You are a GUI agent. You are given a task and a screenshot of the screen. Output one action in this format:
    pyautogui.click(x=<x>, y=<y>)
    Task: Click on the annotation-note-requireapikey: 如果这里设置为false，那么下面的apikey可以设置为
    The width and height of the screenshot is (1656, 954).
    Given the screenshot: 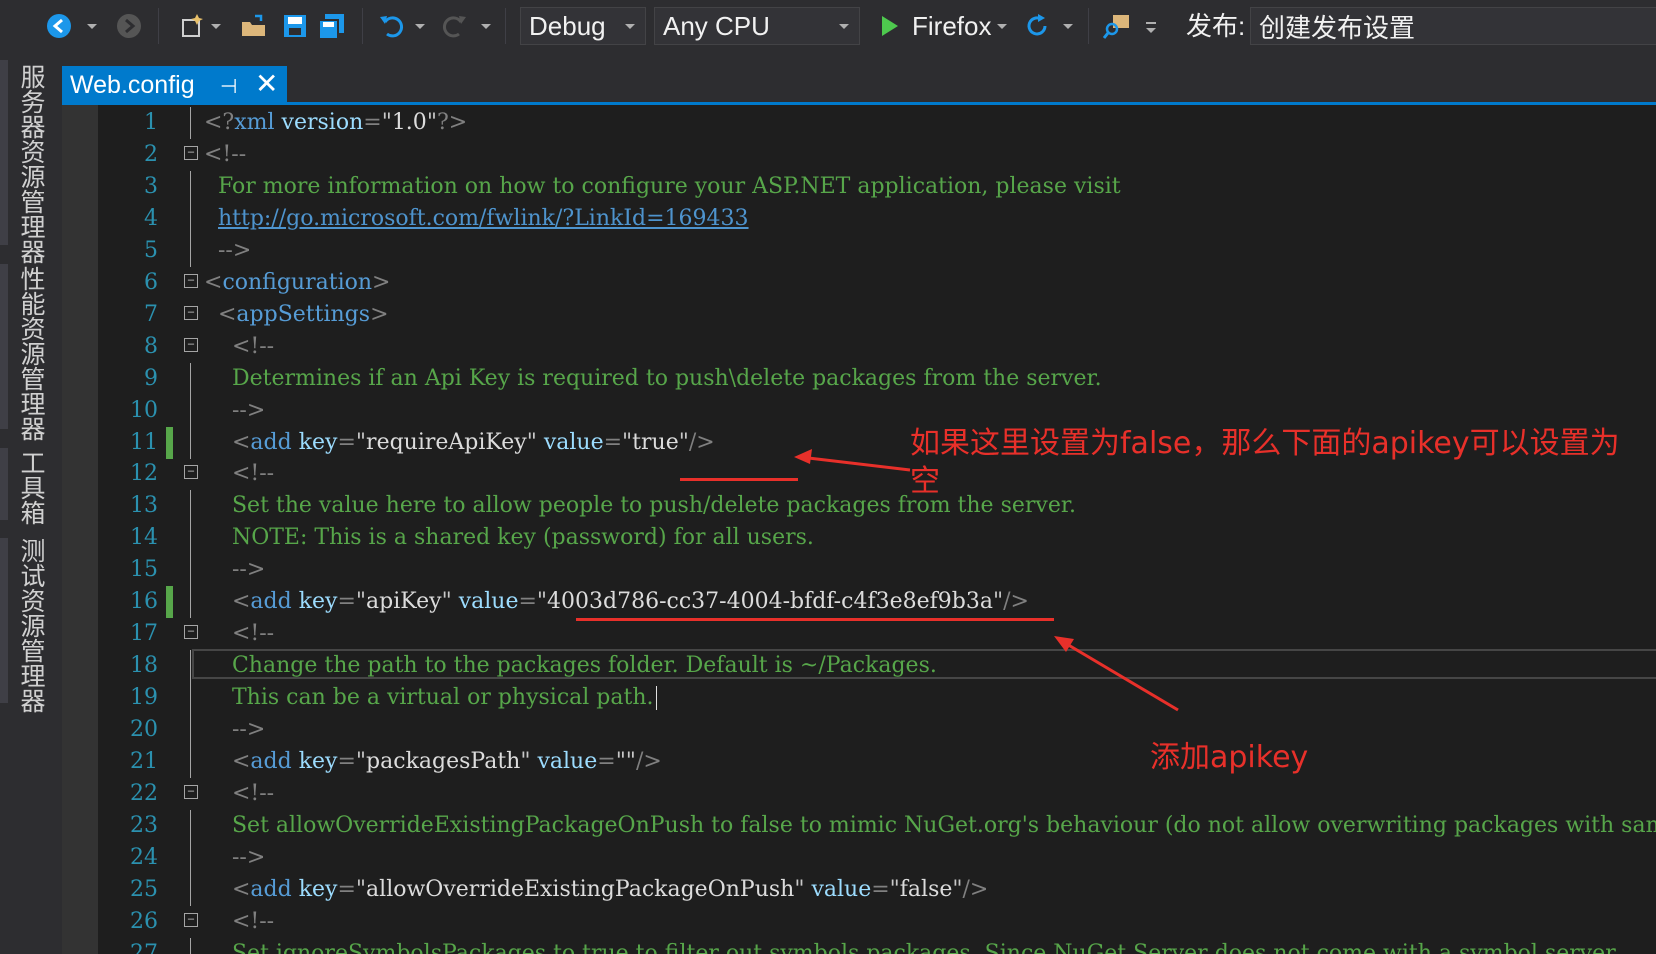 What is the action you would take?
    pyautogui.click(x=1265, y=443)
    